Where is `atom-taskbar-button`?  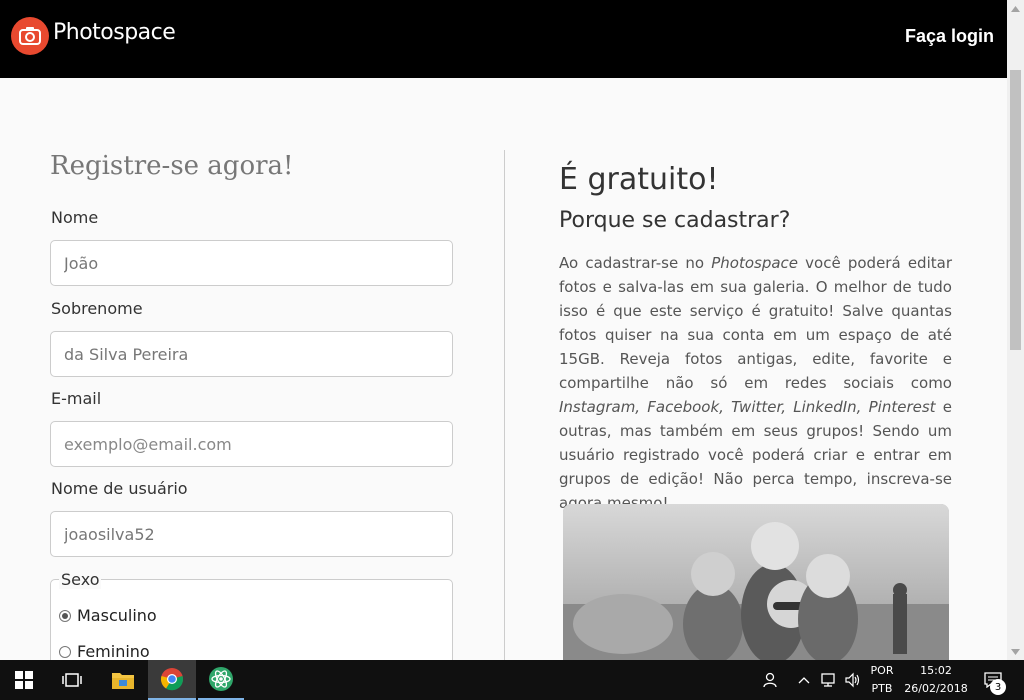
atom-taskbar-button is located at coordinates (221, 680).